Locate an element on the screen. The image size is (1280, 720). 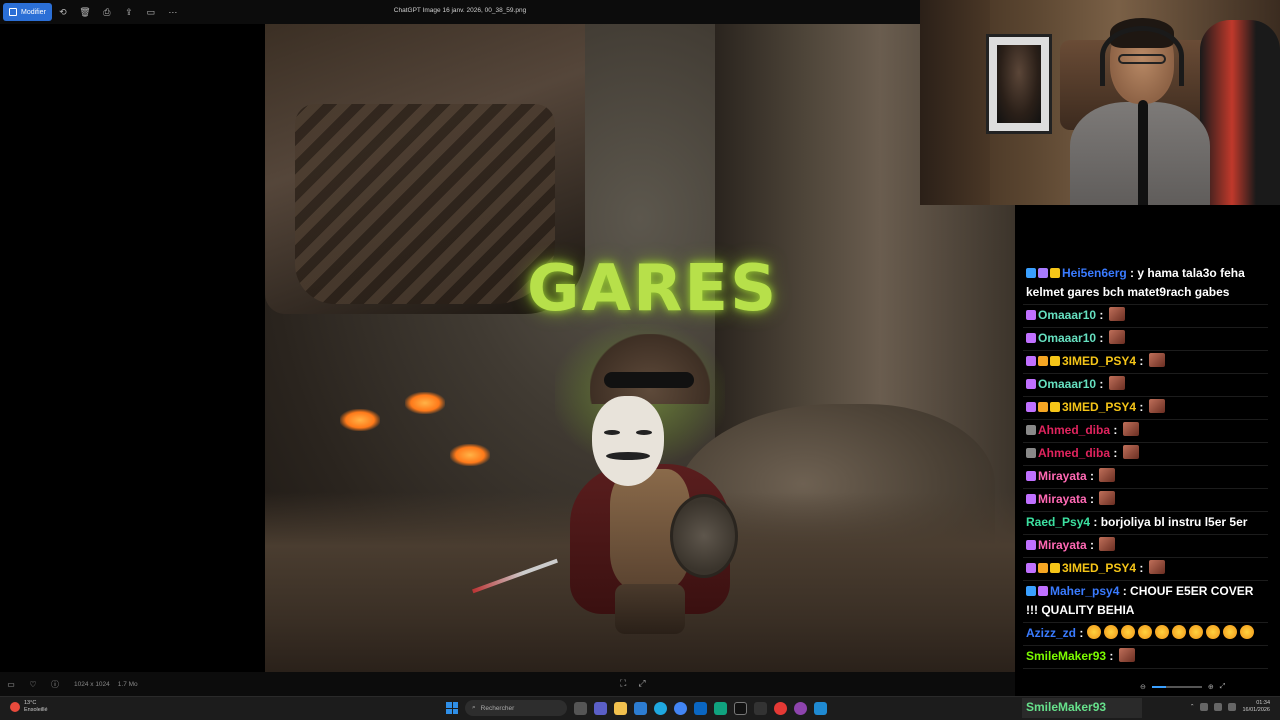
chat-username: Maher_psy4 is located at coordinates (1084, 591).